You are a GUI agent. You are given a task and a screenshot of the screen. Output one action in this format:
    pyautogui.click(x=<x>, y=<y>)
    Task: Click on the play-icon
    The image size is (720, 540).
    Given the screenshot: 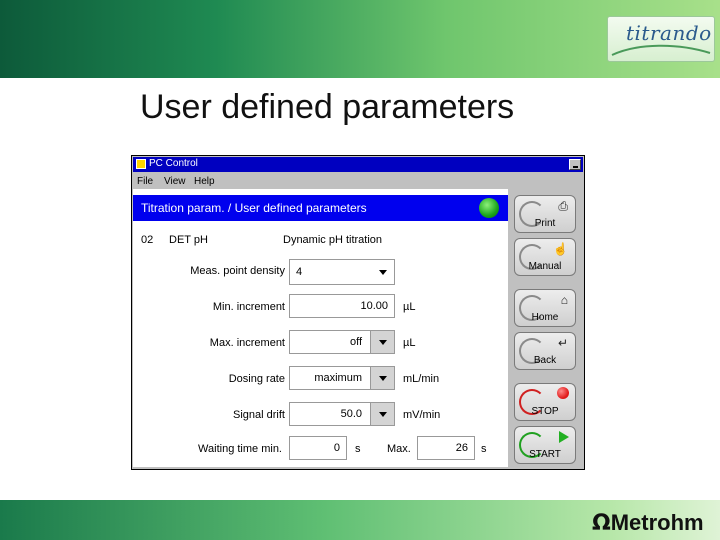 What is the action you would take?
    pyautogui.click(x=564, y=437)
    